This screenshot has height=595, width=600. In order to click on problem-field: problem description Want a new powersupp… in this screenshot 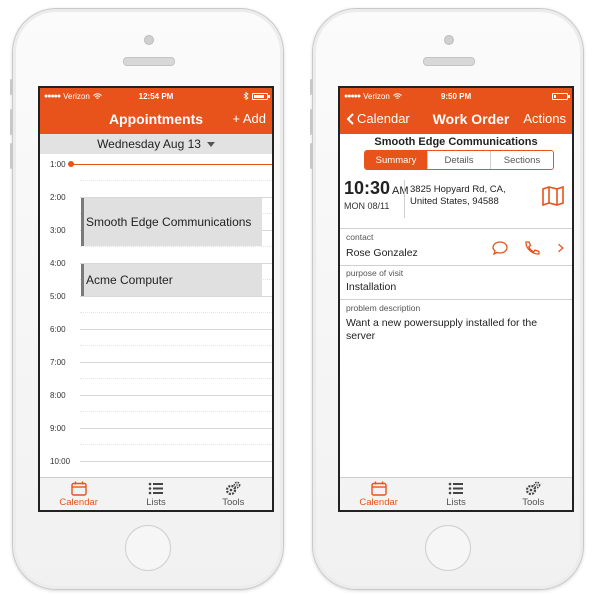, I will do `click(456, 330)`.